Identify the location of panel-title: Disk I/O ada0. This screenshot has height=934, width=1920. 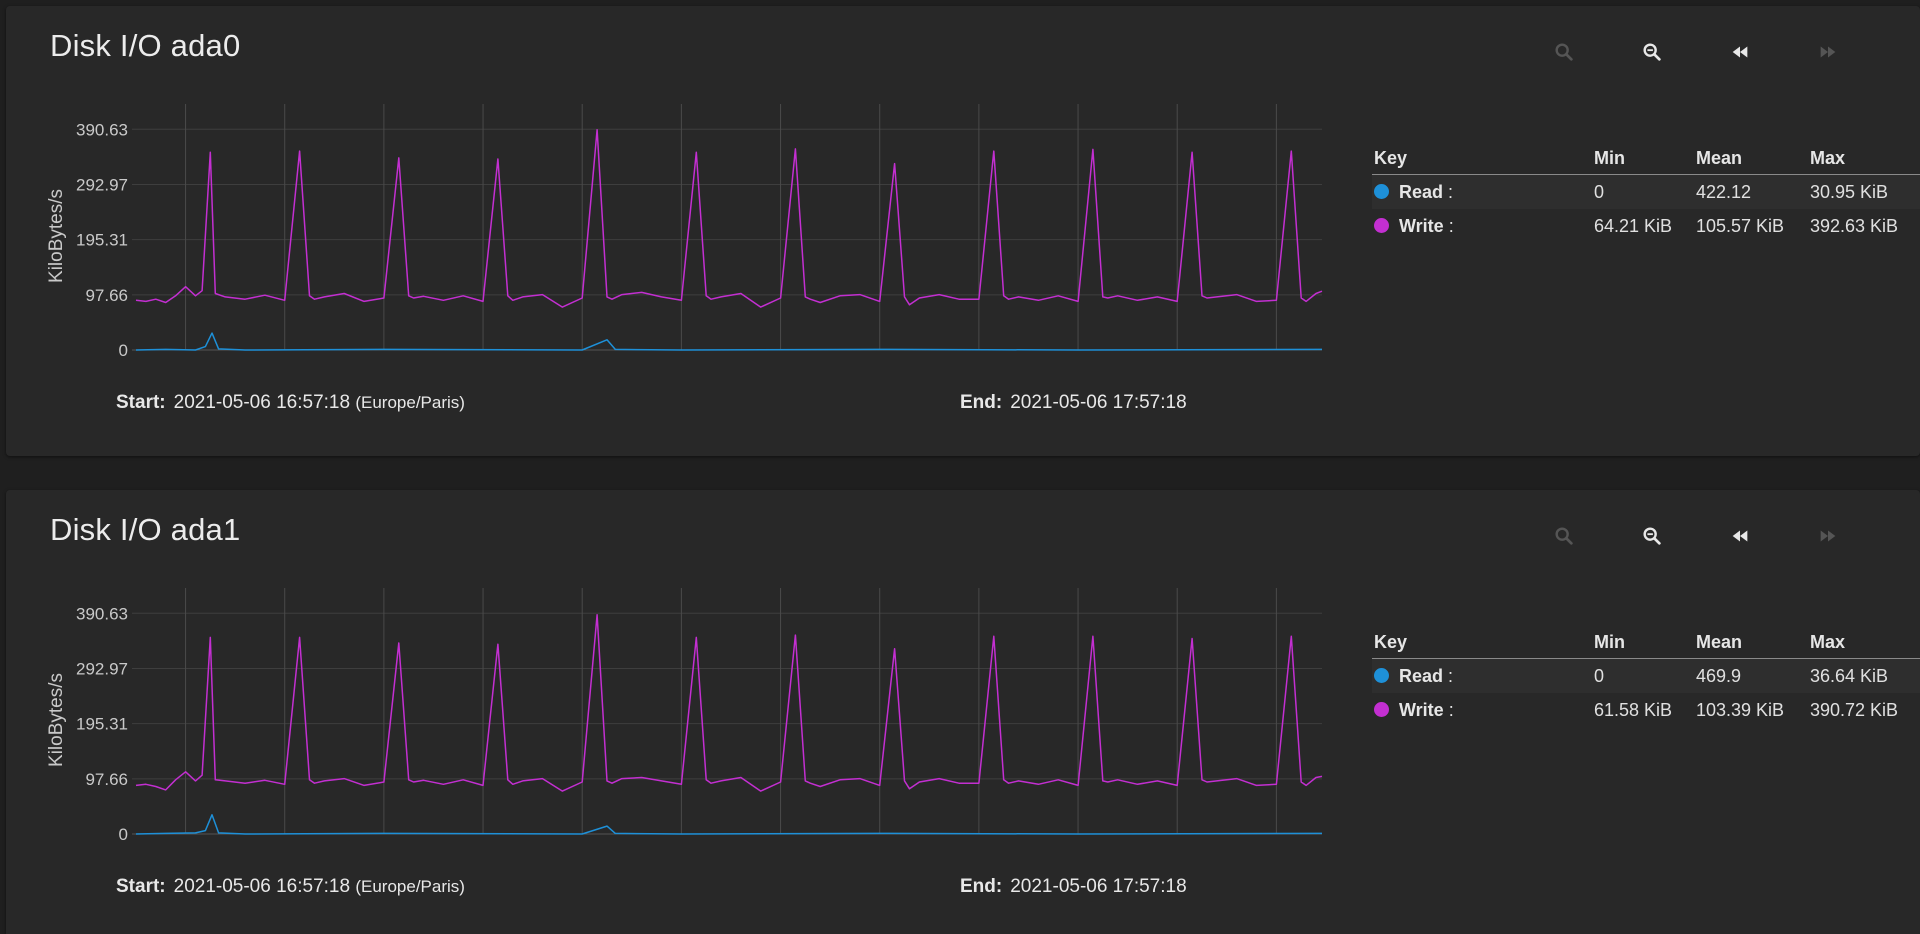
(145, 45).